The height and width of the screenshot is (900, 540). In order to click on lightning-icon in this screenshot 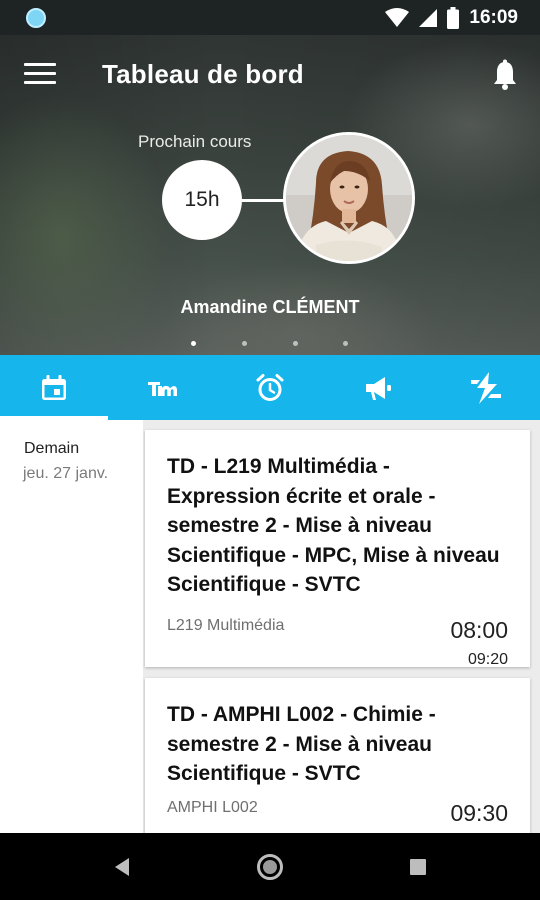, I will do `click(486, 387)`.